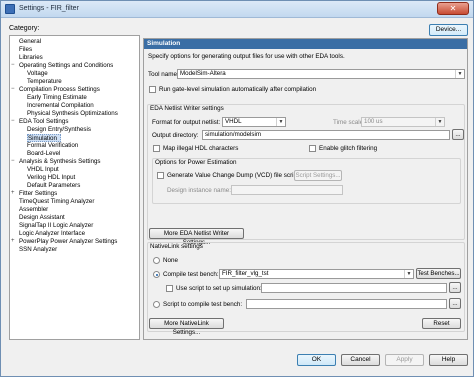 The height and width of the screenshot is (377, 474). What do you see at coordinates (52, 234) in the screenshot?
I see `tree-item: Logic Analyzer Interface` at bounding box center [52, 234].